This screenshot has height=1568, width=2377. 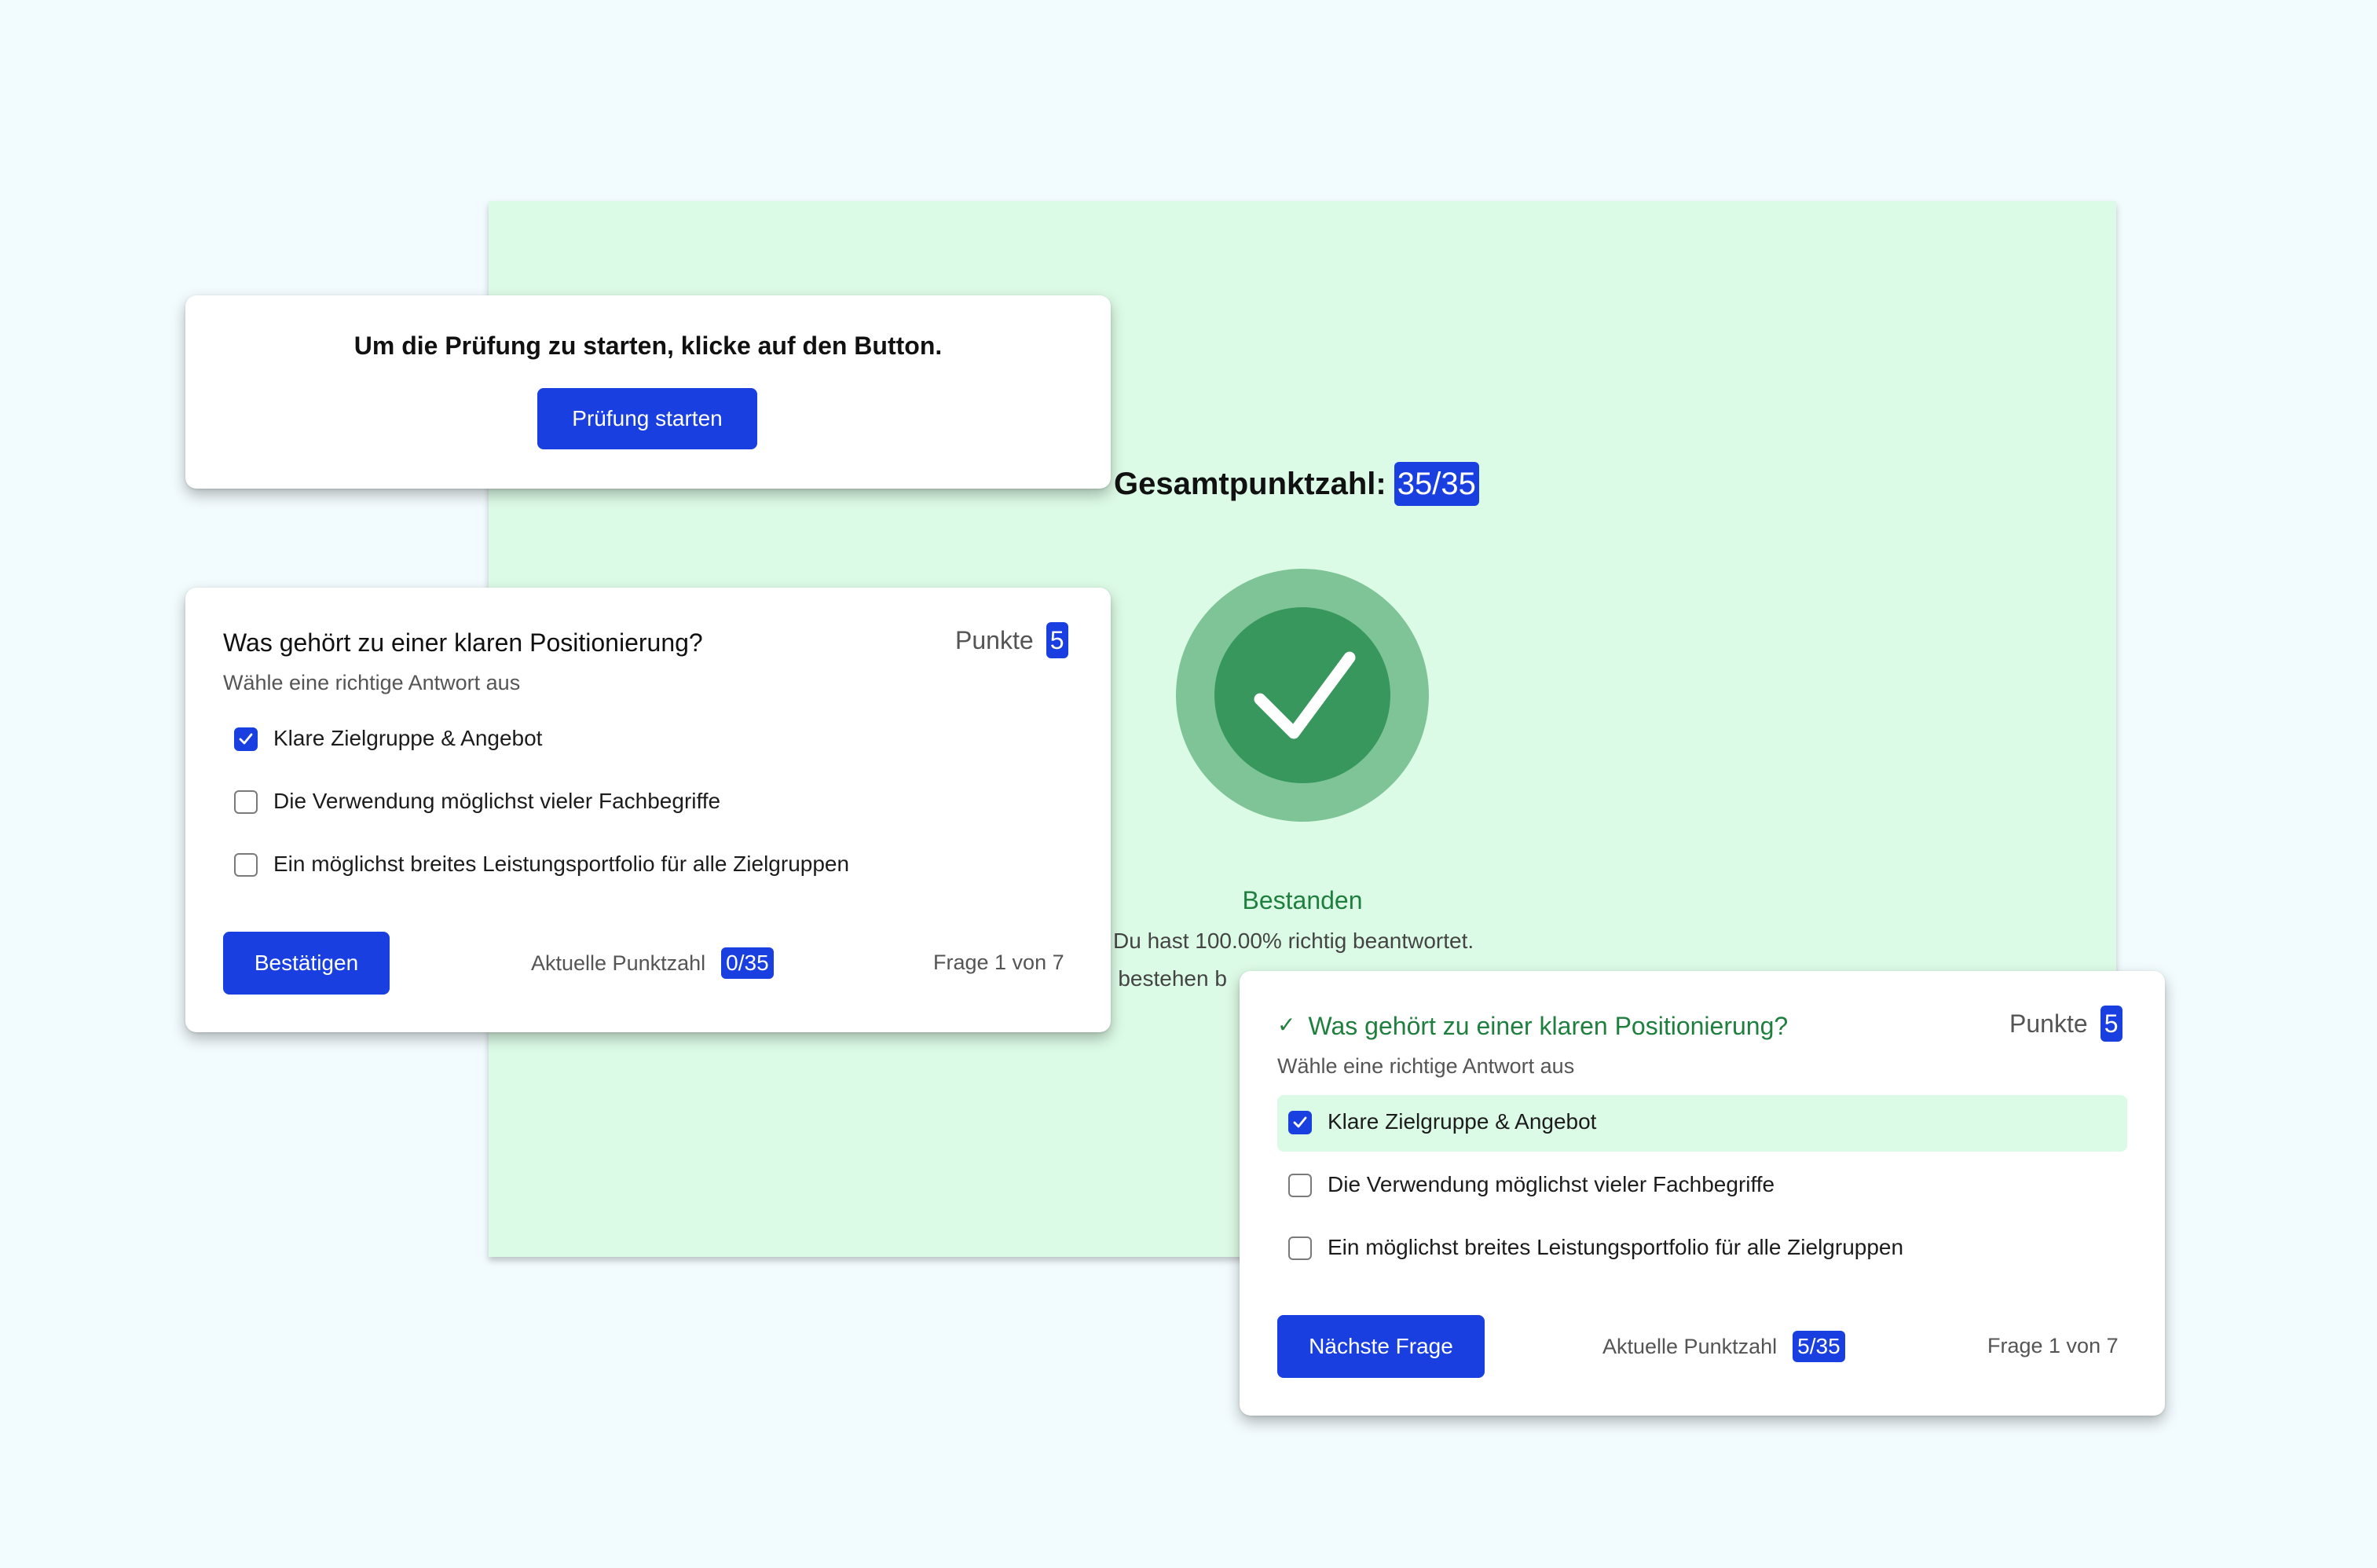 I want to click on total-score-badge: 35/35, so click(x=1436, y=484).